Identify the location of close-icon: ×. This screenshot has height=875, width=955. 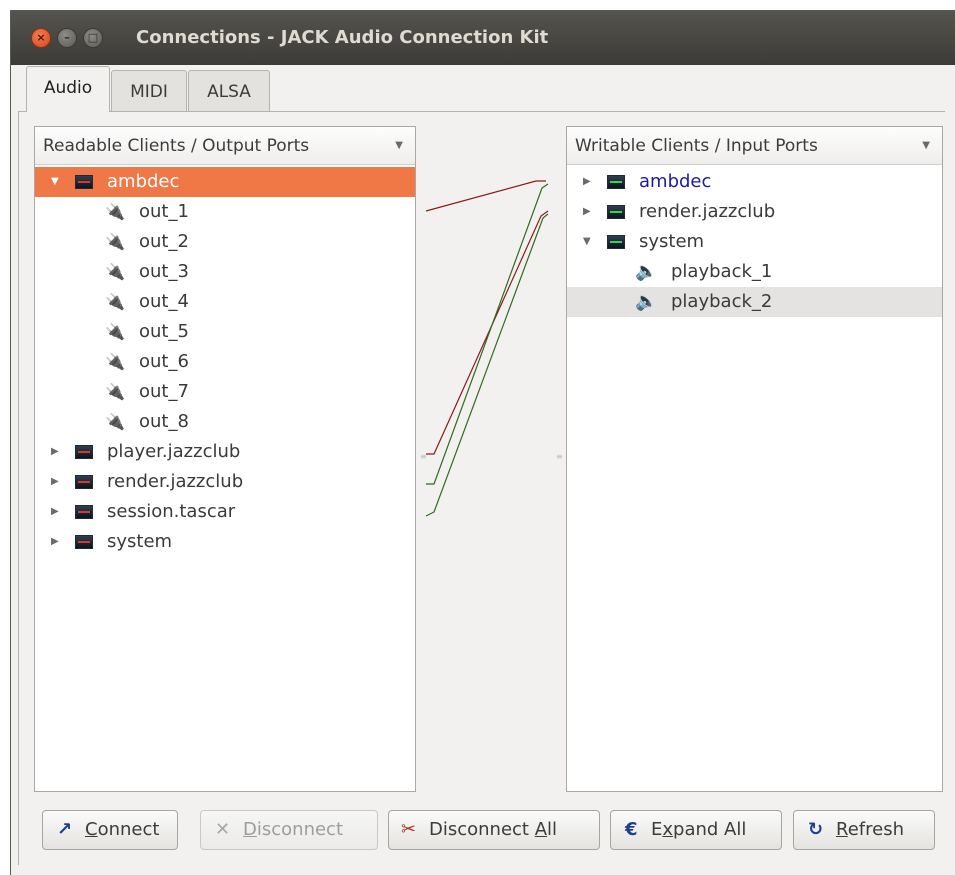
(41, 37).